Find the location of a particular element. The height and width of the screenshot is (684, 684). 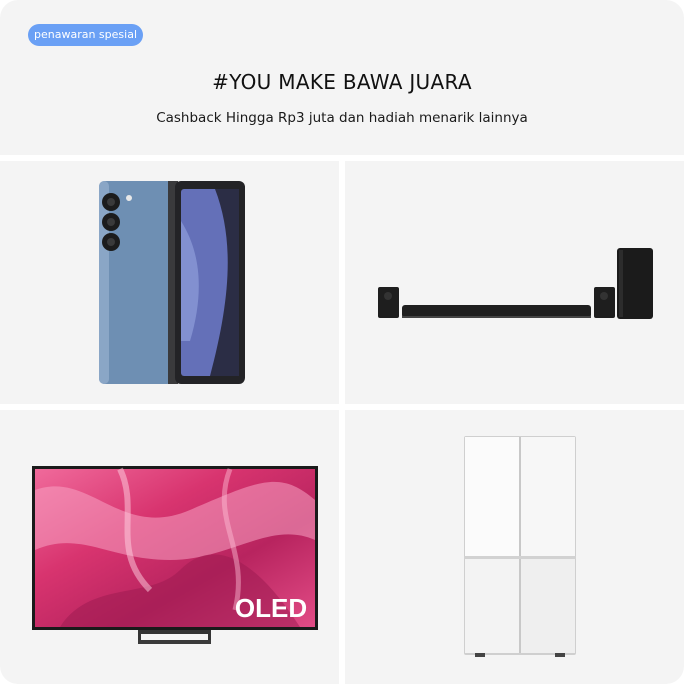

foldable-phone-image is located at coordinates (172, 282).